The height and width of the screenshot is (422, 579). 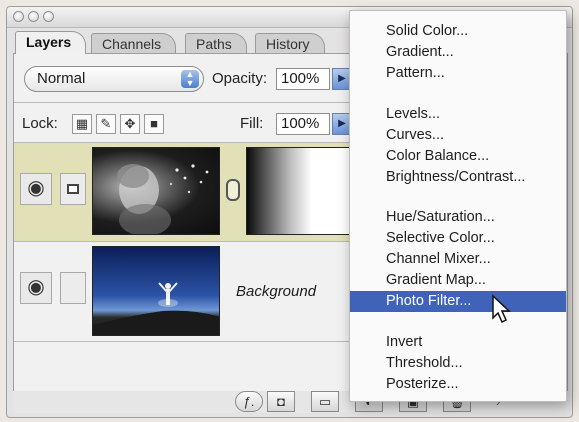 I want to click on move-lock-icon: ✥, so click(x=130, y=124).